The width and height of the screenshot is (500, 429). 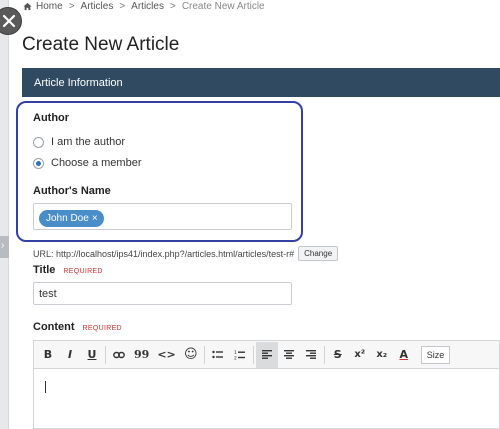 I want to click on align-center-button, so click(x=289, y=355).